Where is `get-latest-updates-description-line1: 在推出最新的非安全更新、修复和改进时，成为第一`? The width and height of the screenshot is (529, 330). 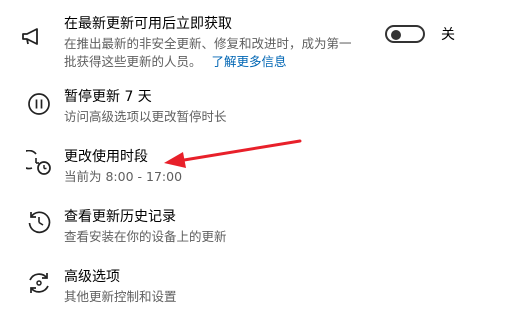 get-latest-updates-description-line1: 在推出最新的非安全更新、修复和改进时，成为第一 is located at coordinates (208, 43).